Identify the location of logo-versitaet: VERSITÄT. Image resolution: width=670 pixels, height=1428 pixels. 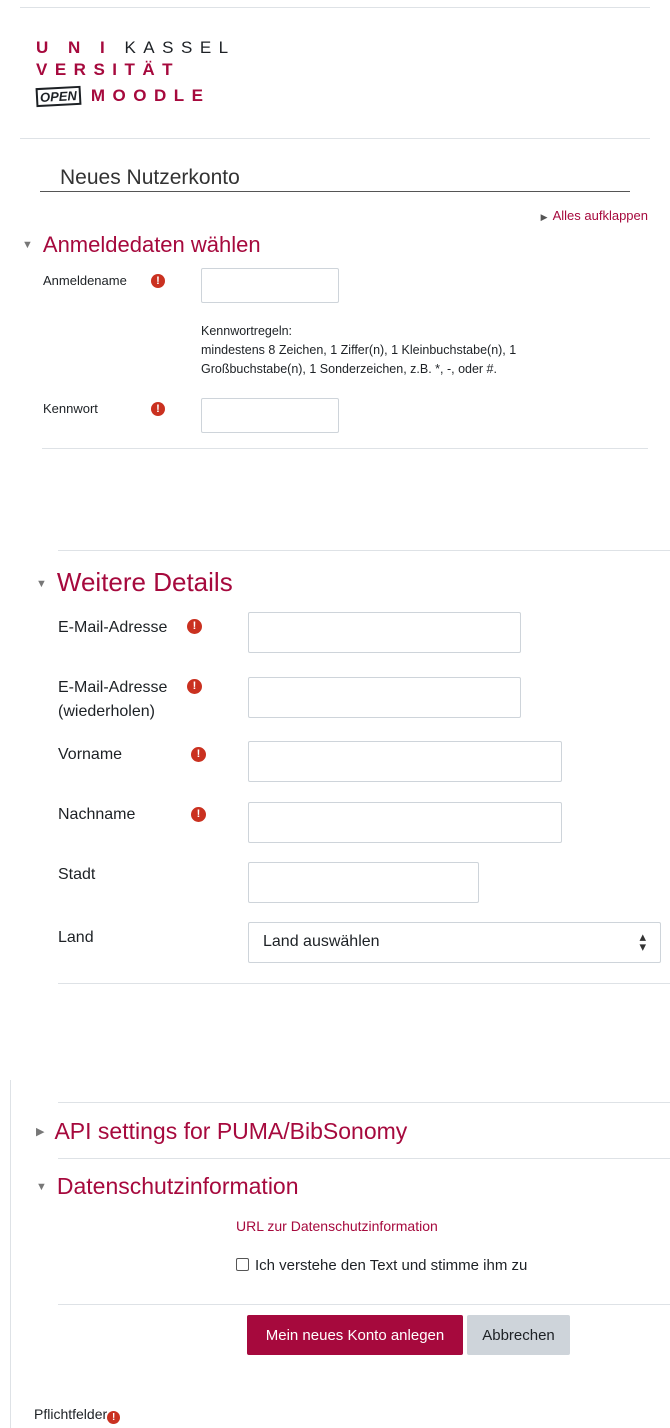
(108, 69).